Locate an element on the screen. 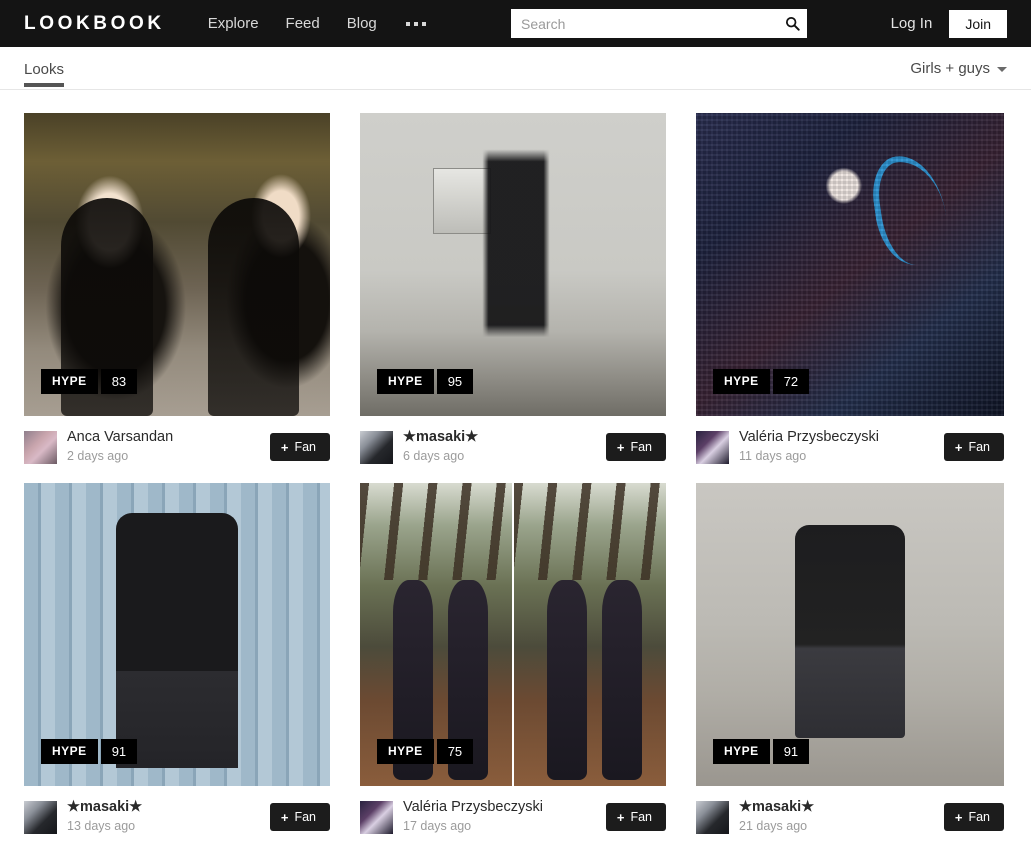  hype-count: 72 is located at coordinates (791, 381).